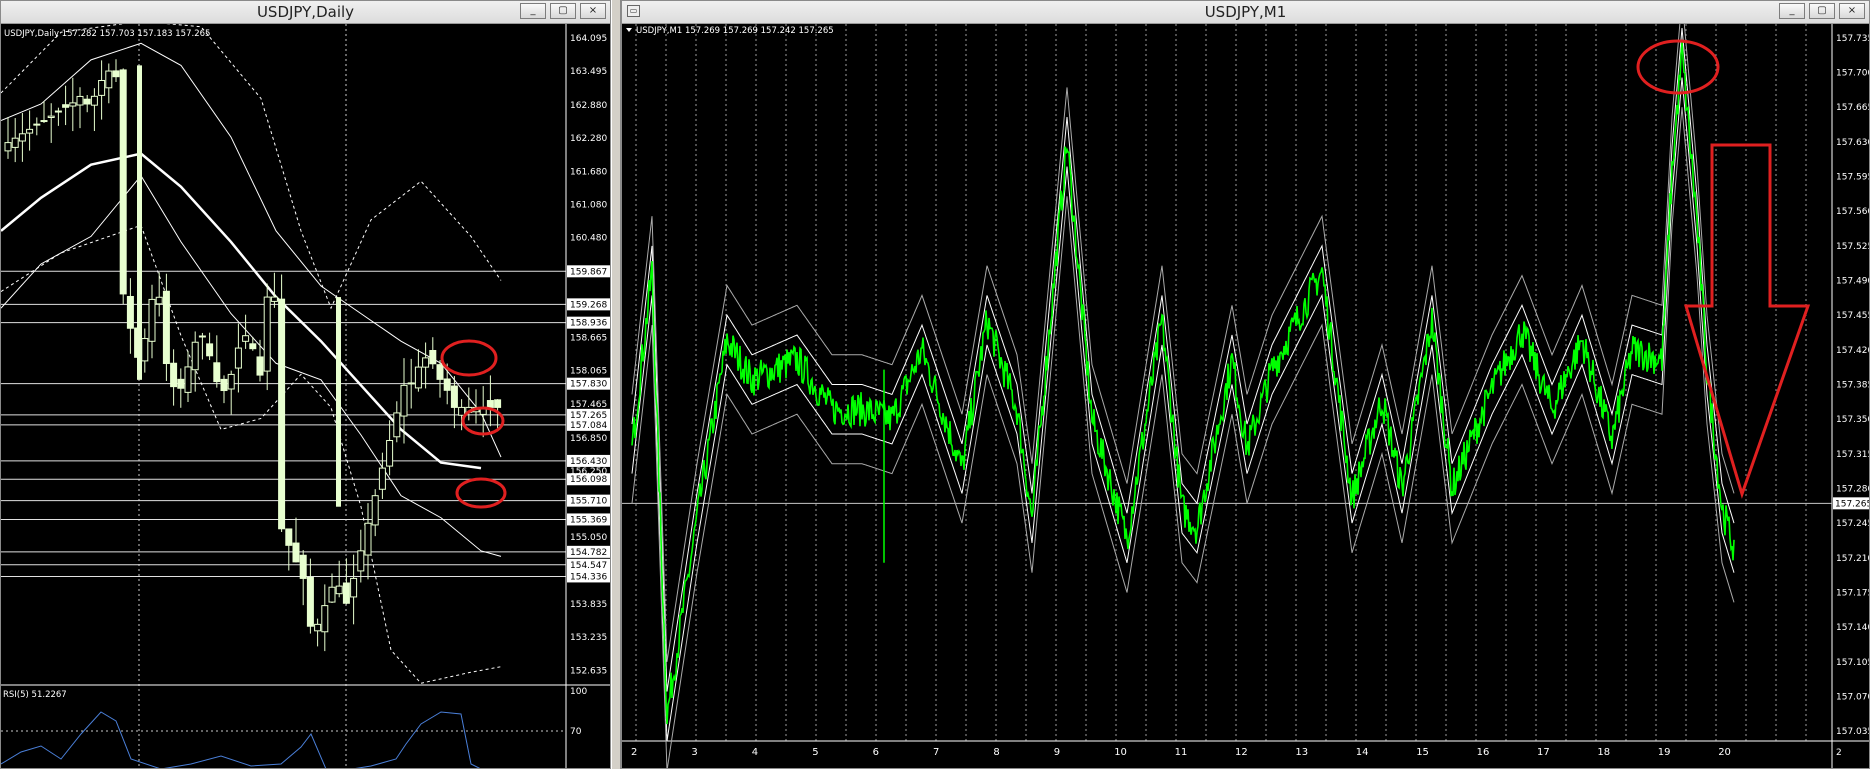 The width and height of the screenshot is (1870, 769). I want to click on price-axis-label: 157.465, so click(588, 405).